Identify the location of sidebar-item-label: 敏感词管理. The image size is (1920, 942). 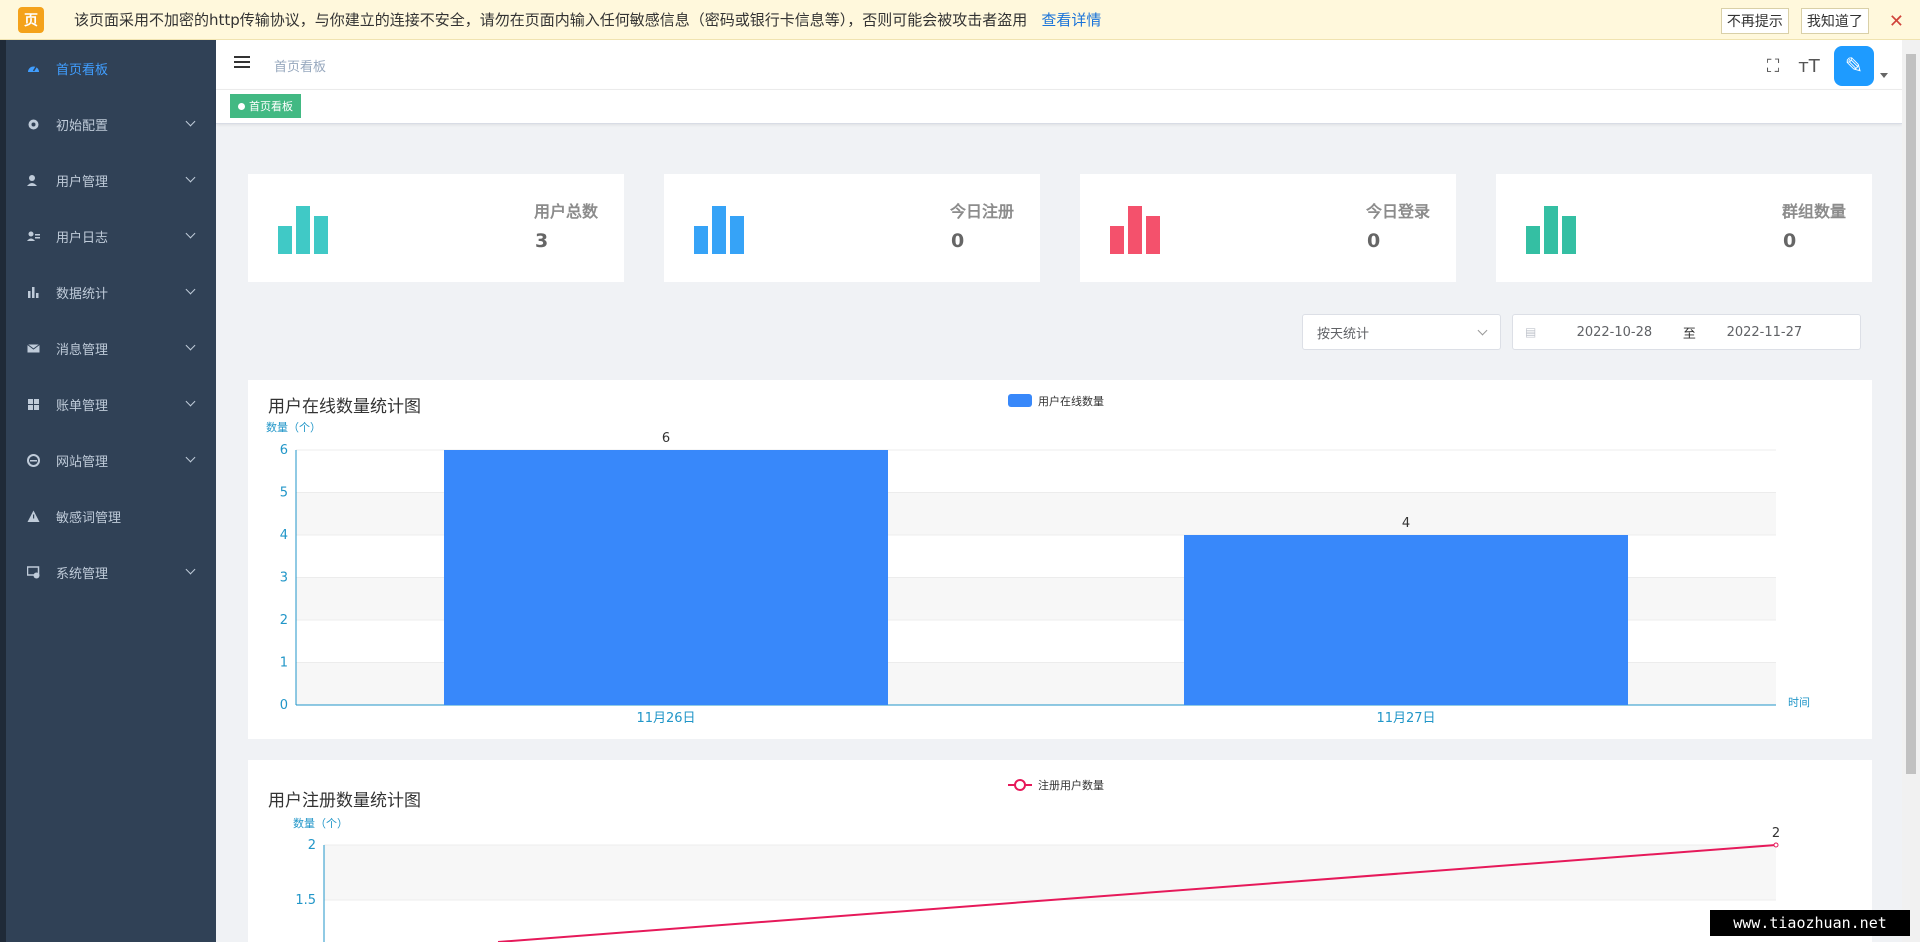
(89, 518).